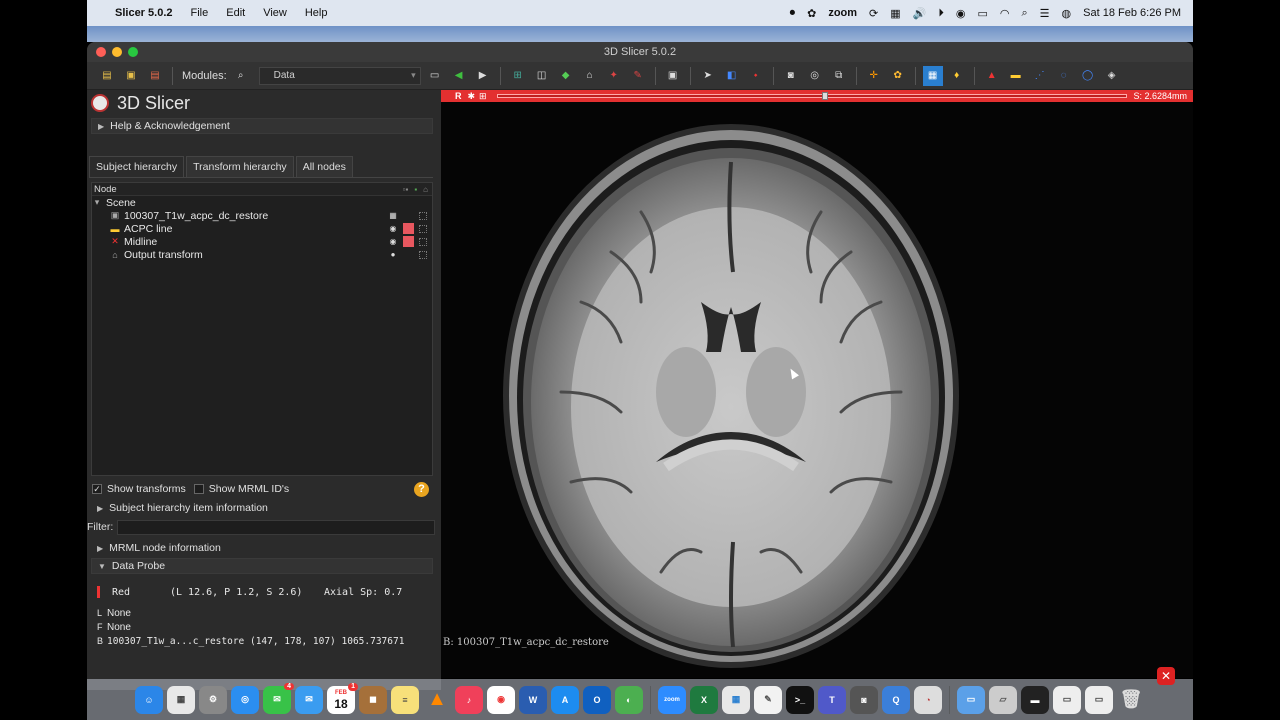 The height and width of the screenshot is (720, 1280). I want to click on menu-file: File, so click(200, 13).